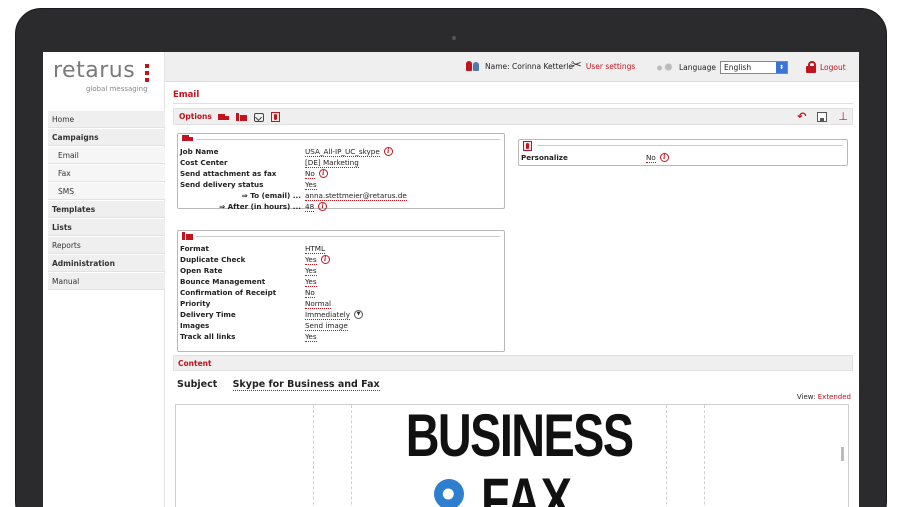 The width and height of the screenshot is (900, 507). I want to click on retarus-logo: retarus global messaging, so click(103, 75).